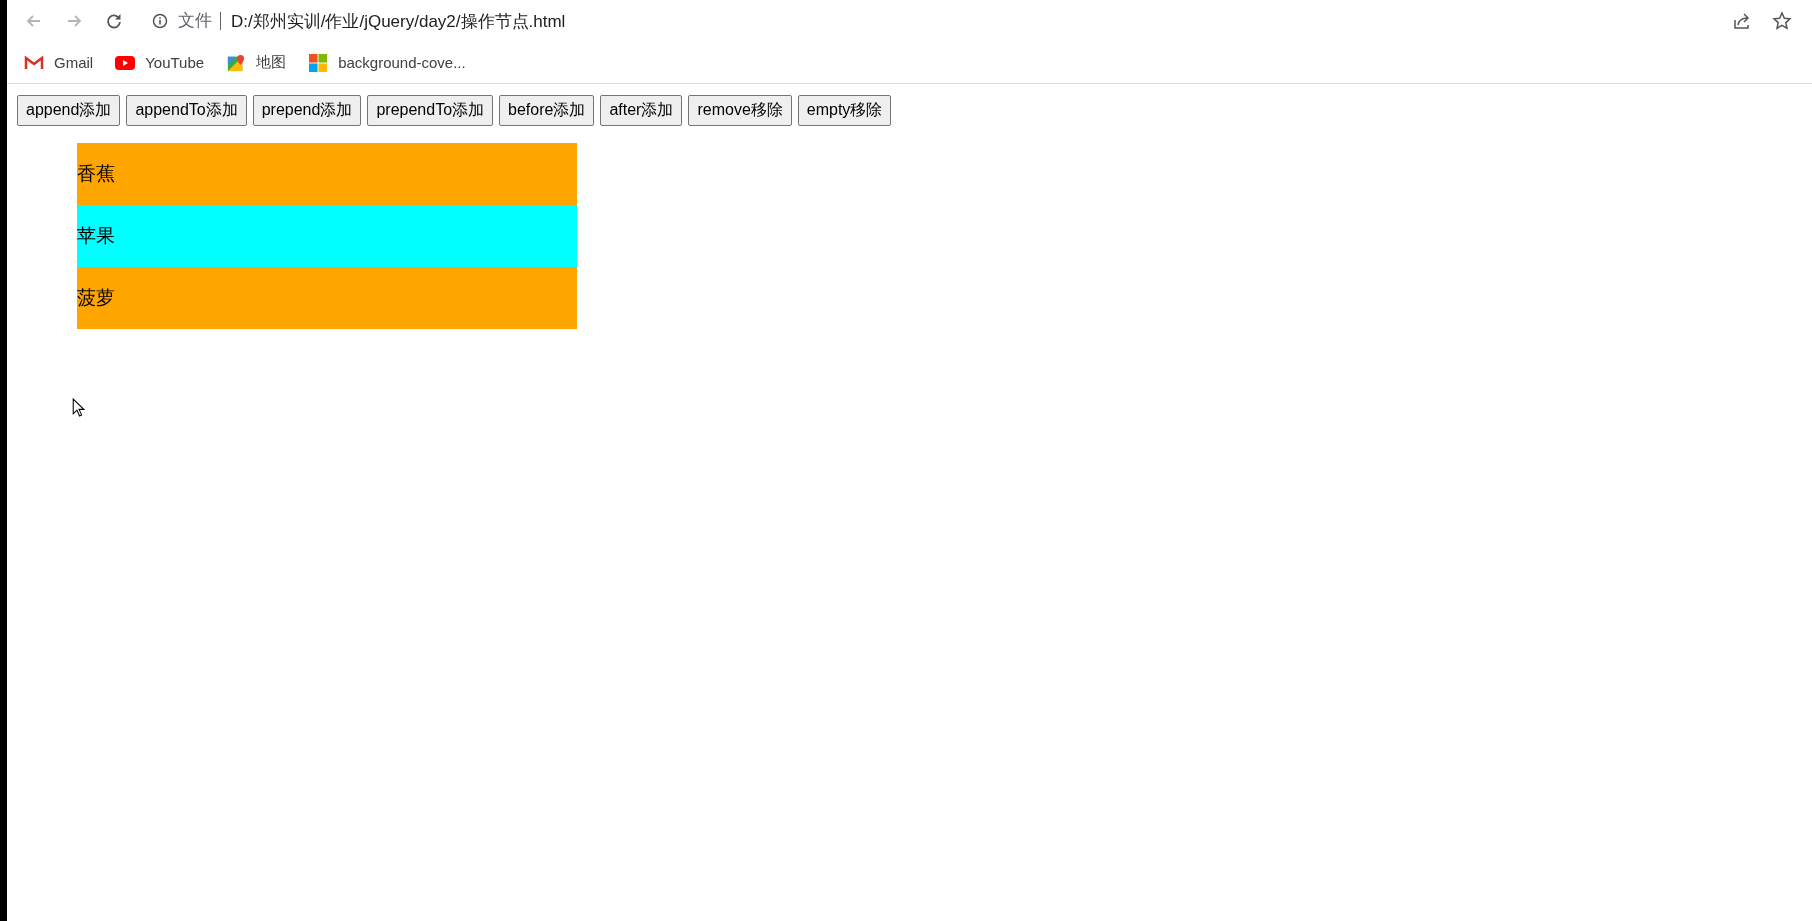 This screenshot has width=1812, height=921. Describe the element at coordinates (78, 407) in the screenshot. I see `mouse-pointer-icon` at that location.